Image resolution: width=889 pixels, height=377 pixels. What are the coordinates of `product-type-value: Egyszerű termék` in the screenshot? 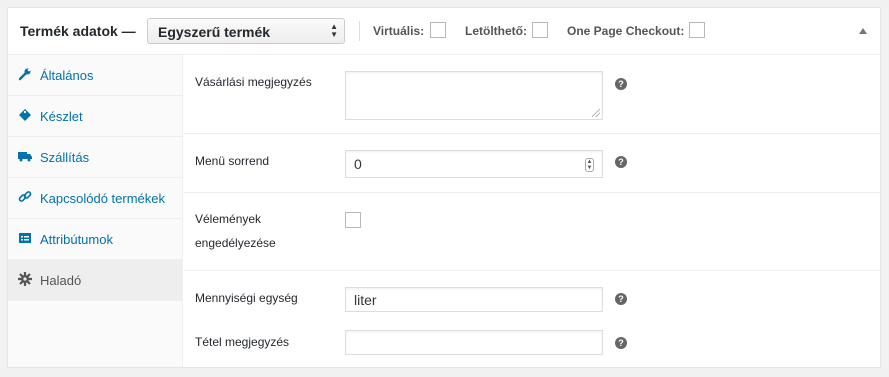 It's located at (214, 32).